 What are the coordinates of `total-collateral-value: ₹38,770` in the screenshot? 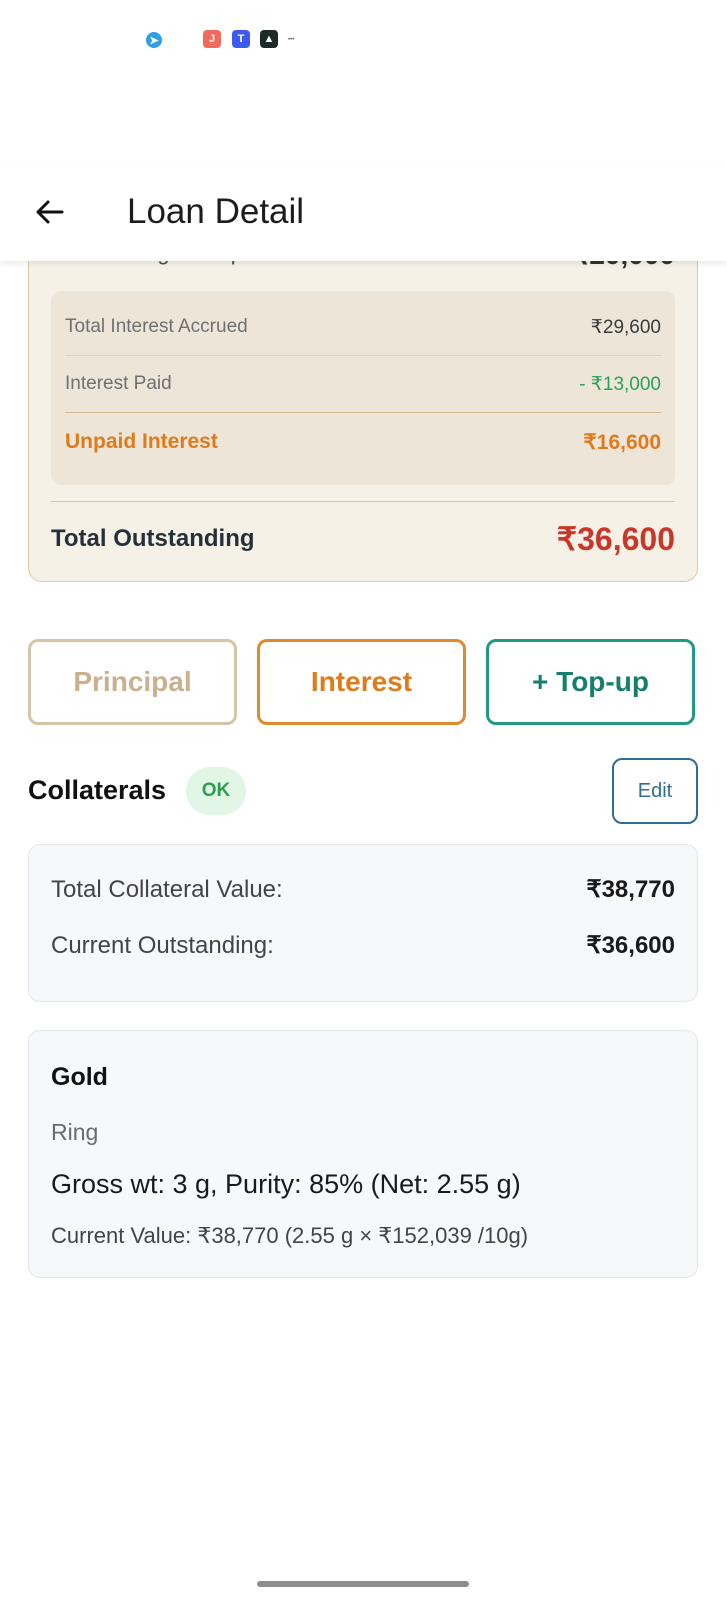 It's located at (630, 889).